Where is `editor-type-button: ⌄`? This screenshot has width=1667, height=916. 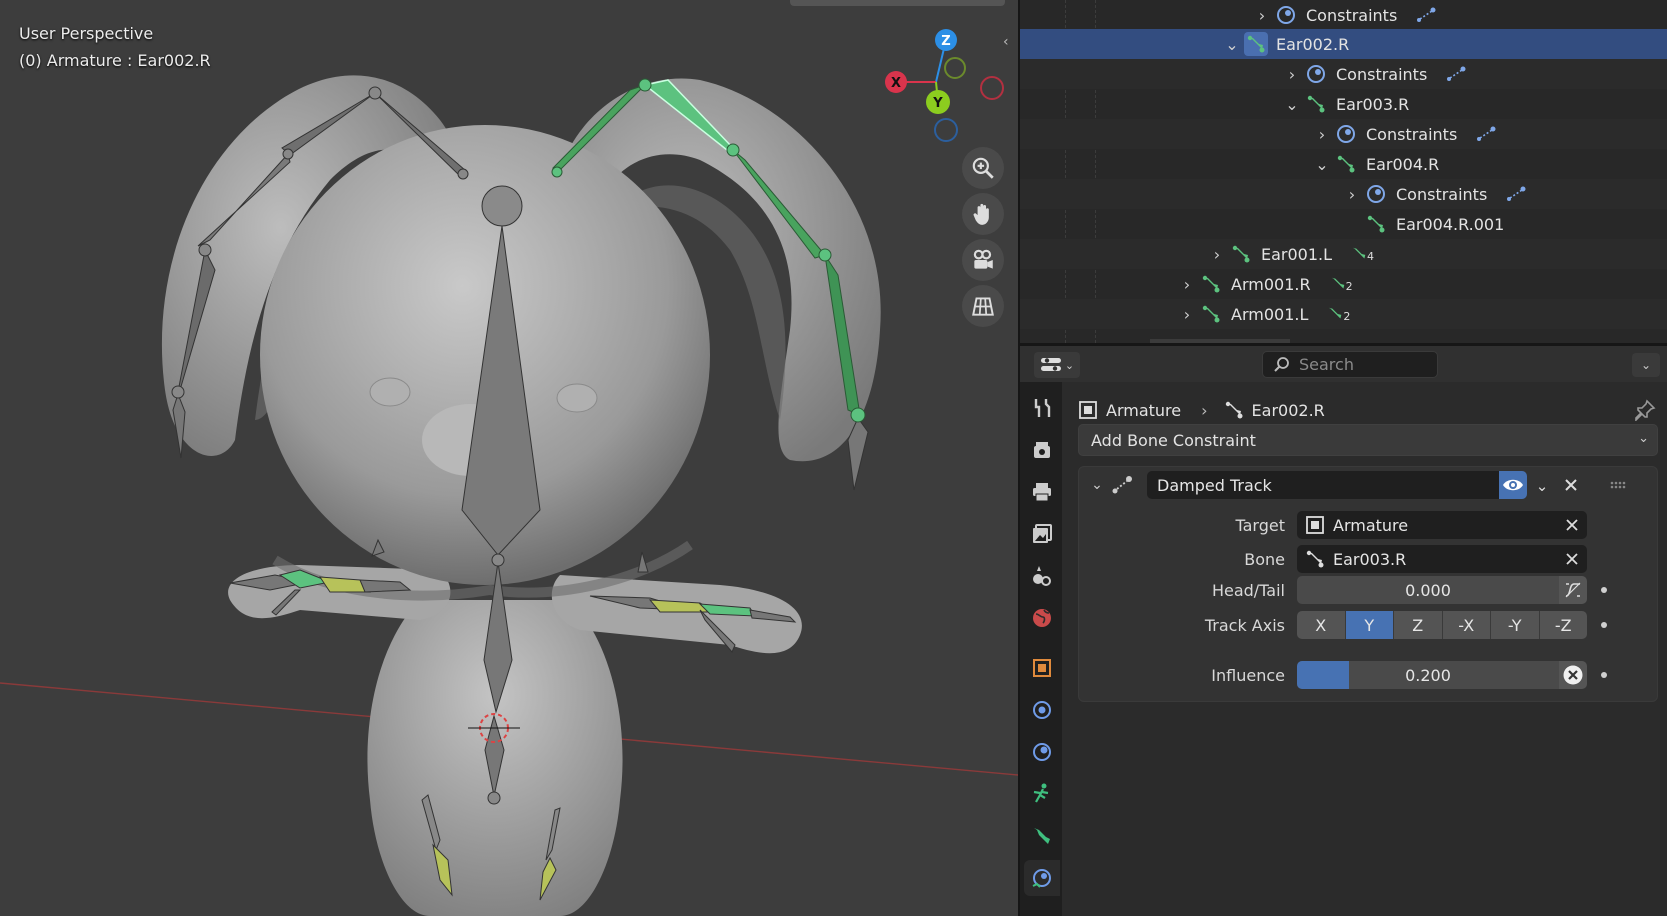
editor-type-button: ⌄ is located at coordinates (1057, 365).